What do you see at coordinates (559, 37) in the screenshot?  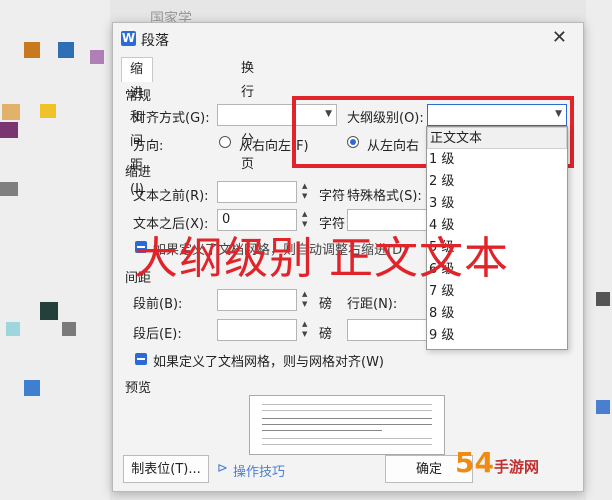 I see `close-icon: ✕` at bounding box center [559, 37].